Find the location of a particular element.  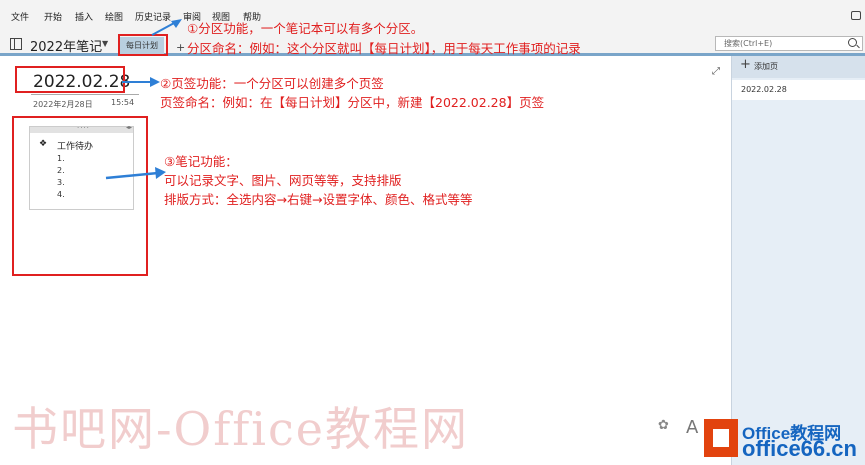

annotation-section-naming: 分区命名：例如：这个分区就叫【每日计划】，用于每天工作事项的记录 is located at coordinates (384, 48).